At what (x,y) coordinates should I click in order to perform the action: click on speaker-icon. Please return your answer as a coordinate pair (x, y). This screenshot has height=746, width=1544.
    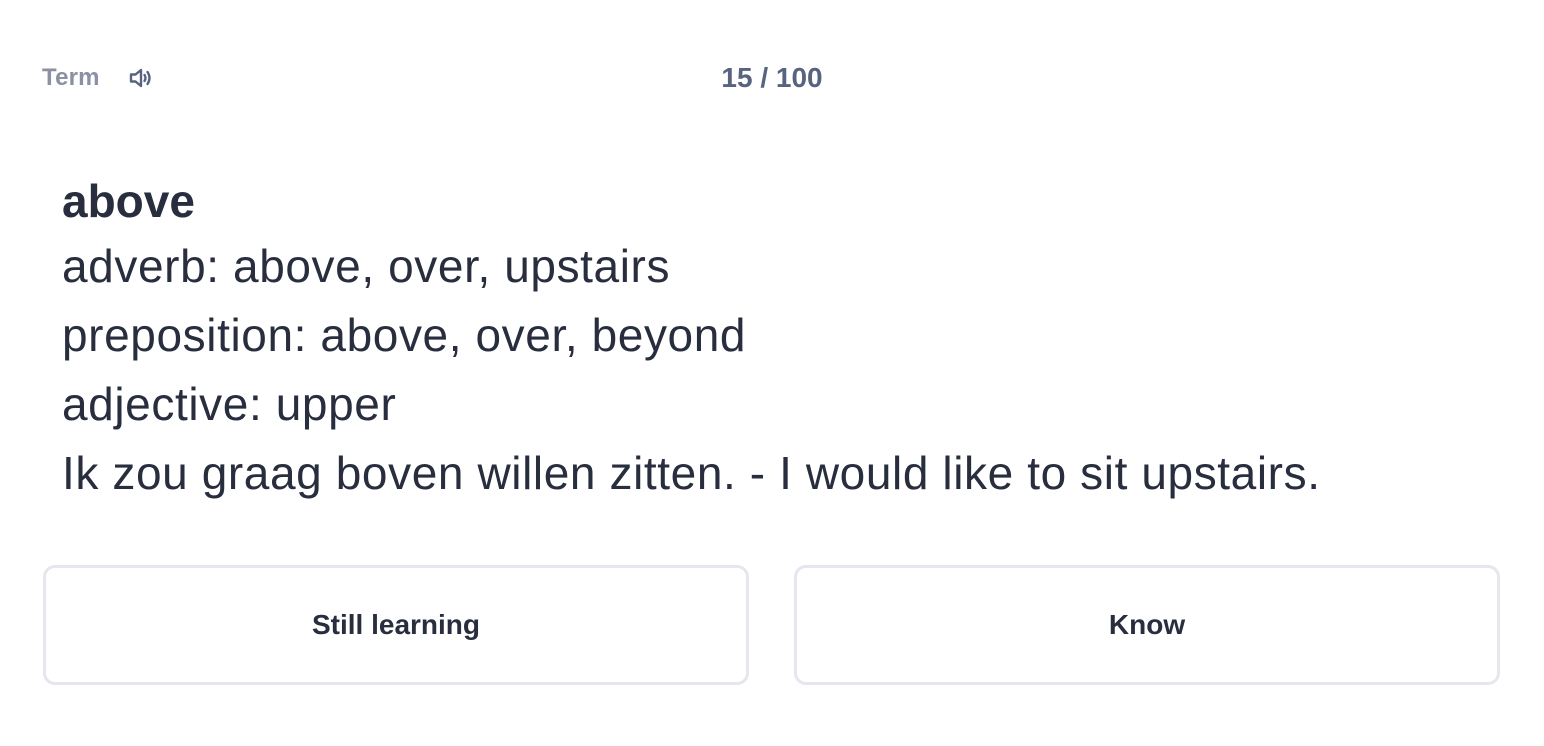
    Looking at the image, I should click on (140, 78).